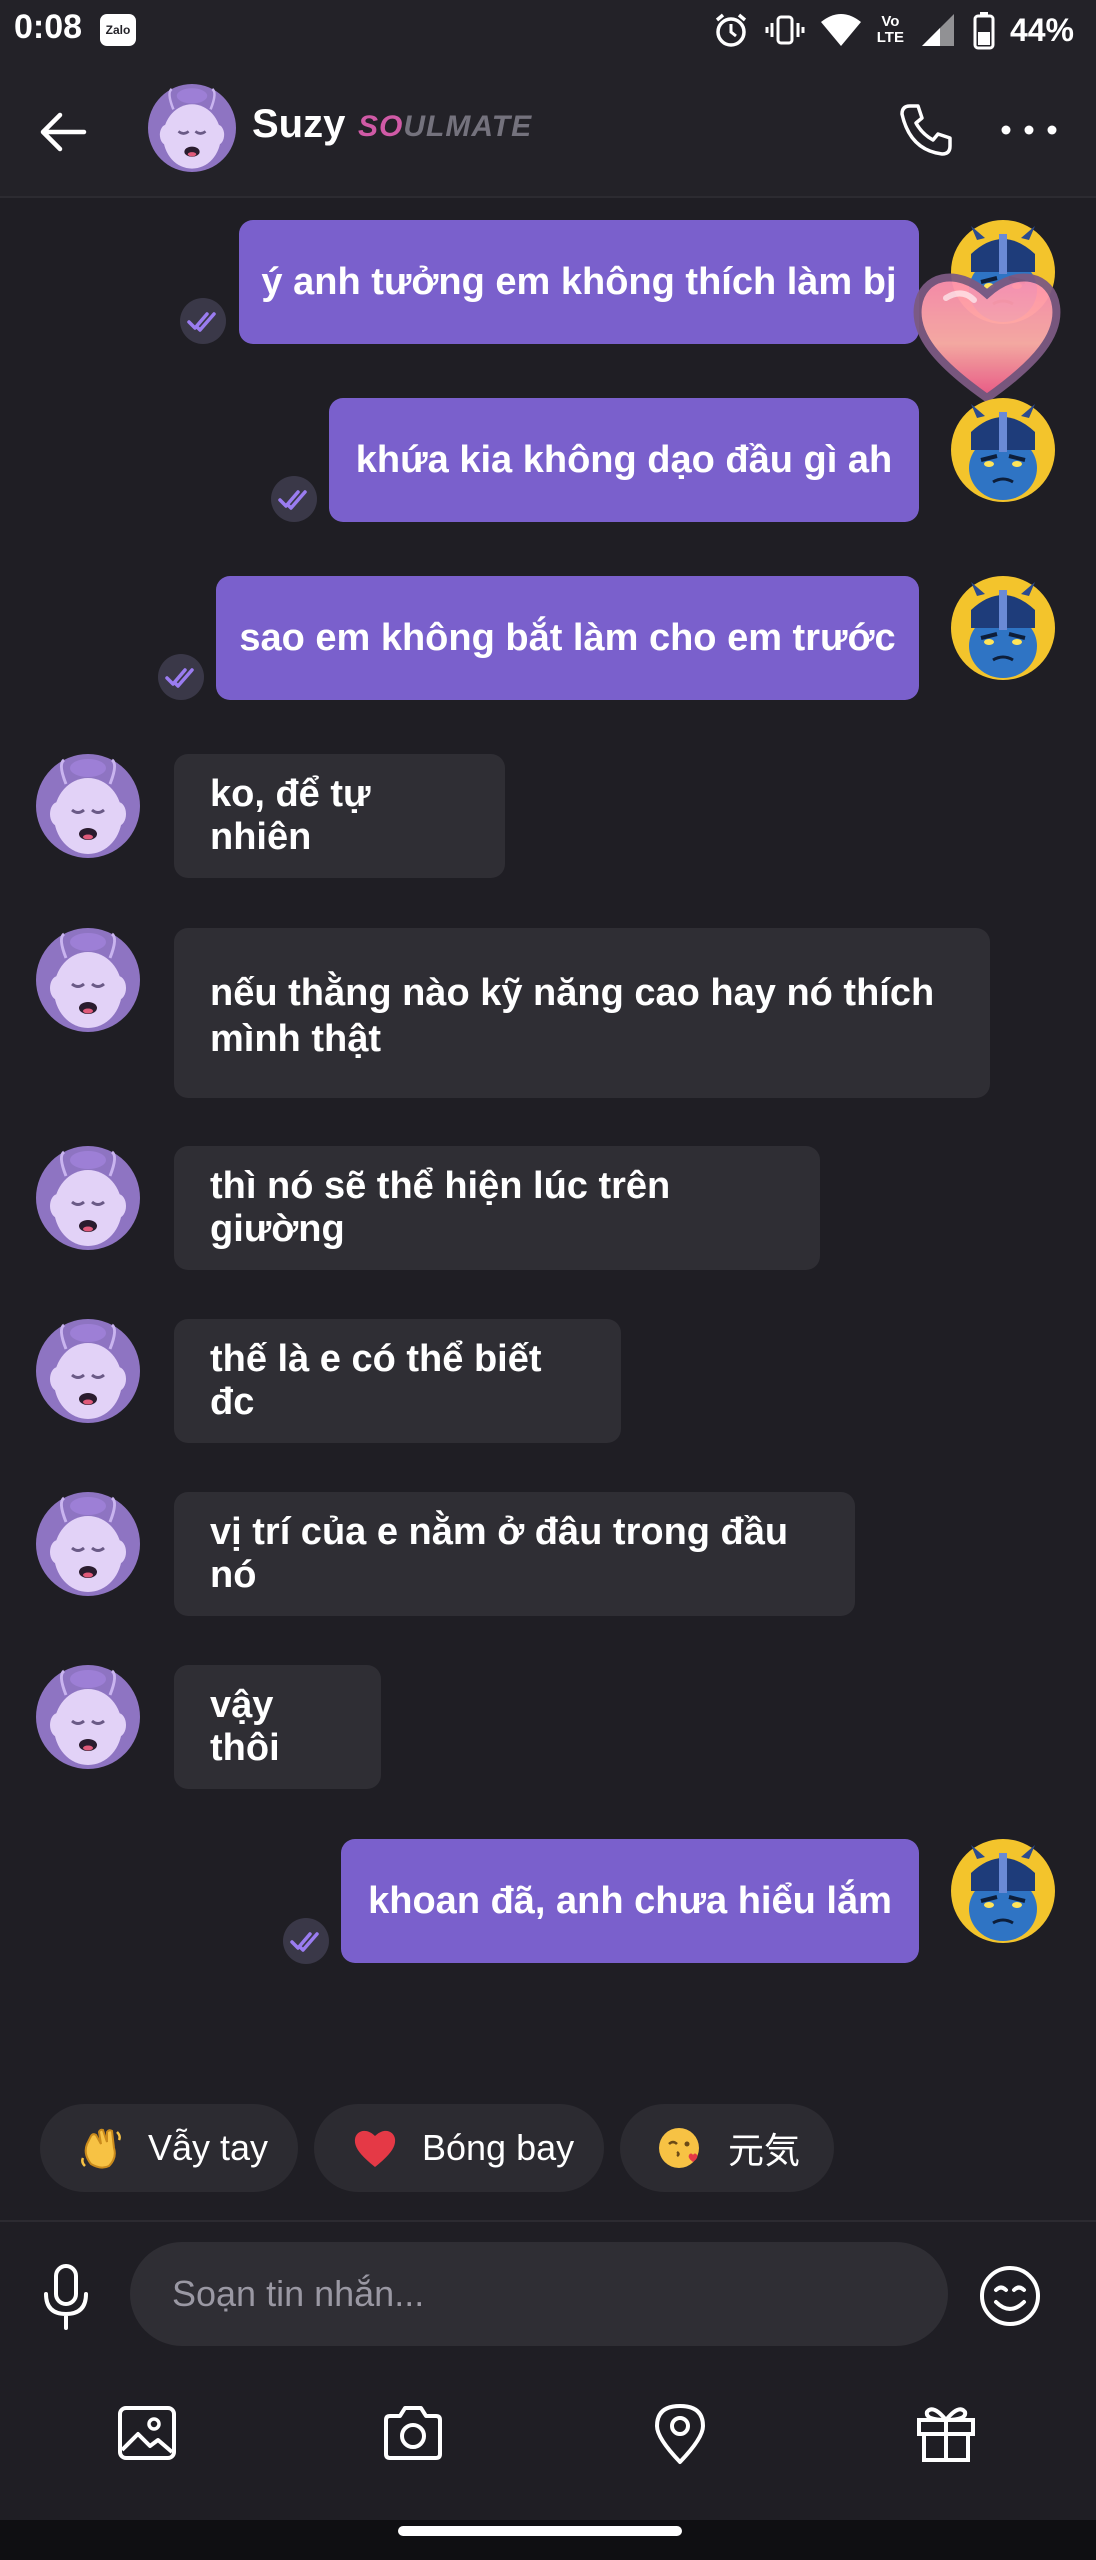  What do you see at coordinates (630, 1901) in the screenshot?
I see `message-bubble-outgoing: khoan đã, anh chưa hiểu lắm` at bounding box center [630, 1901].